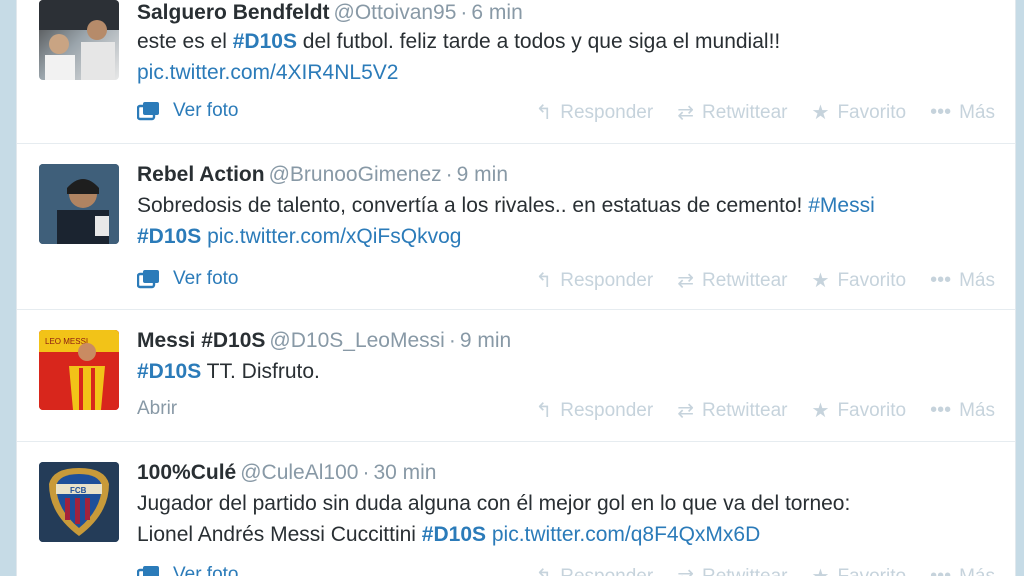 The image size is (1024, 576). I want to click on text-segment: TT. Disfruto., so click(260, 371).